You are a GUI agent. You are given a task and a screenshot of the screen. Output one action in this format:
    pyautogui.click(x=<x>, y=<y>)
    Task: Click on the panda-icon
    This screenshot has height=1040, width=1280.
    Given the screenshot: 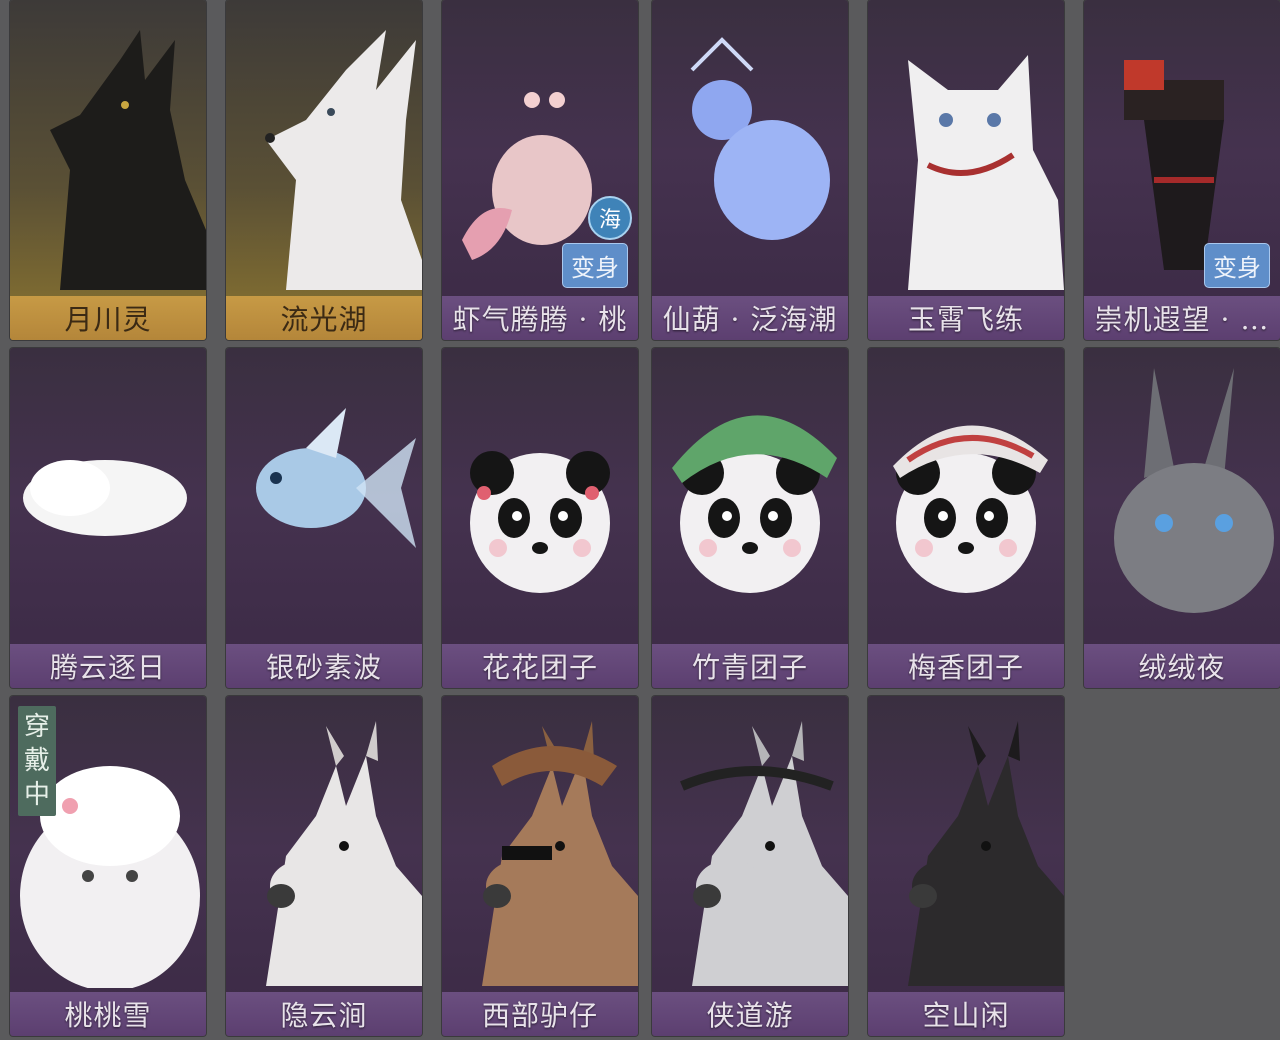 What is the action you would take?
    pyautogui.click(x=540, y=522)
    